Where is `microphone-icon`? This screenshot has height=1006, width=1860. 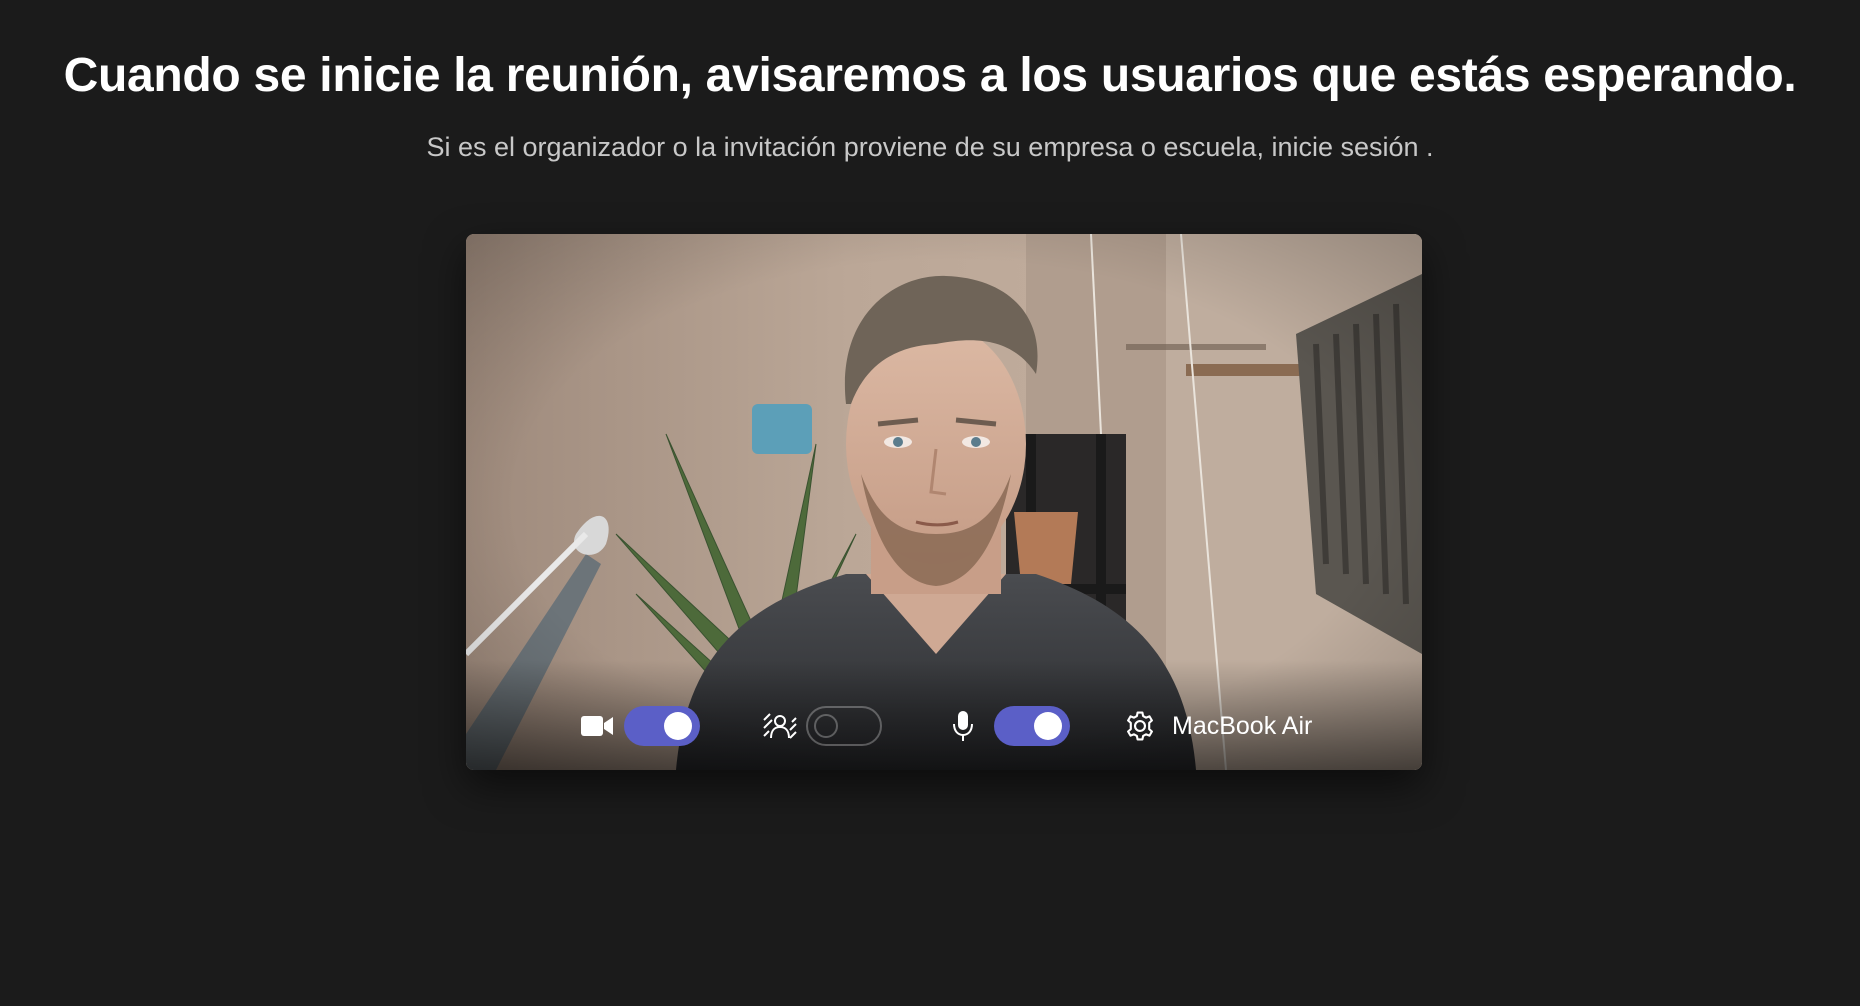
microphone-icon is located at coordinates (963, 726).